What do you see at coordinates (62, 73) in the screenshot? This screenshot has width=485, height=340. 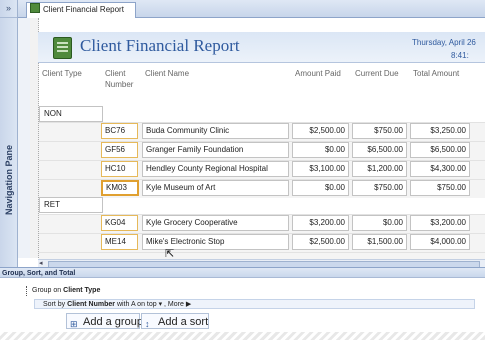 I see `header-client-type: Client Type` at bounding box center [62, 73].